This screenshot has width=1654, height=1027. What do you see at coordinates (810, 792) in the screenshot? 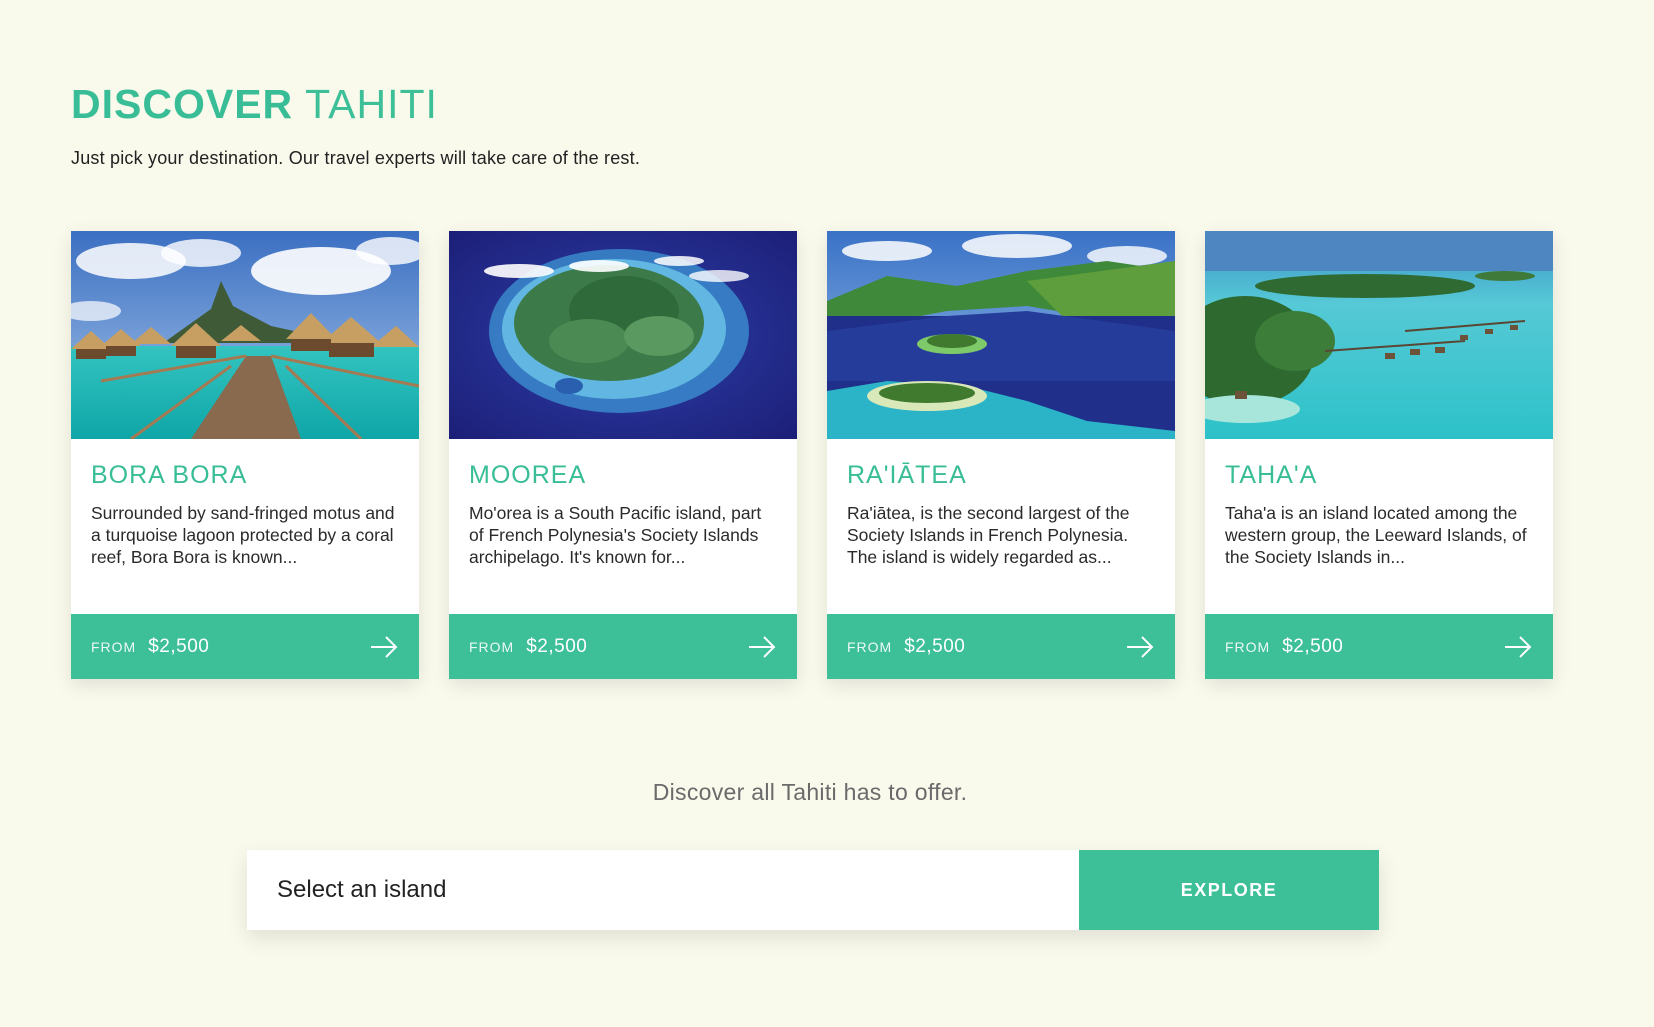
I see `discover-all-text: Discover all Tahiti has to offer.` at bounding box center [810, 792].